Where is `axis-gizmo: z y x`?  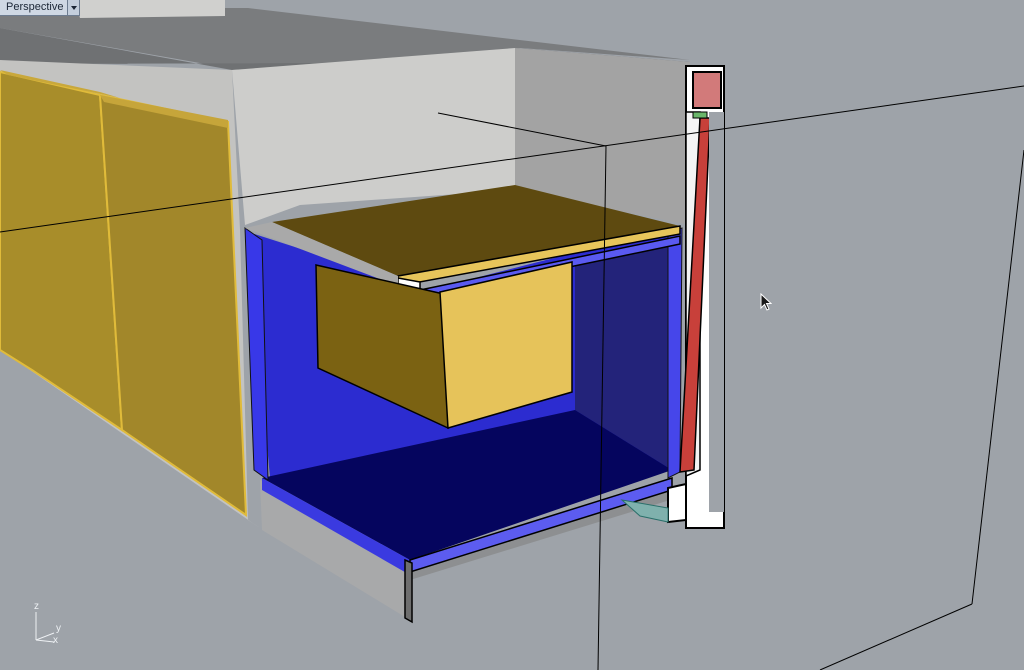
axis-gizmo: z y x is located at coordinates (48, 625).